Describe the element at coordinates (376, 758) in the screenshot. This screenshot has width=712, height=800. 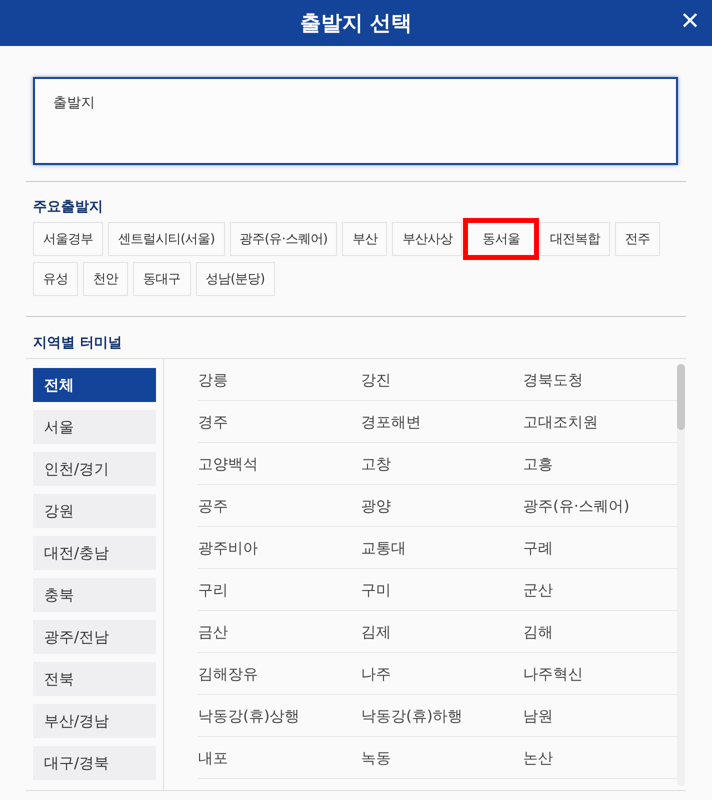
I see `terminal-item: 녹동` at that location.